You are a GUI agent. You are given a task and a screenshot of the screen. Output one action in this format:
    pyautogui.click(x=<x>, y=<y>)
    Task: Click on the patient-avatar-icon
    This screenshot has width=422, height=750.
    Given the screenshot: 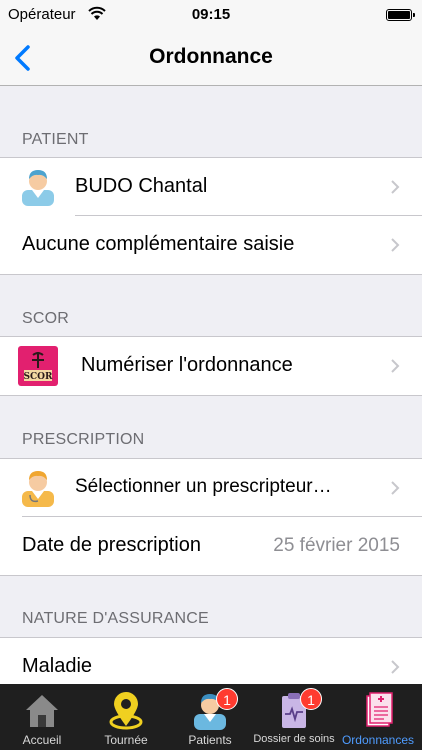 What is the action you would take?
    pyautogui.click(x=38, y=188)
    